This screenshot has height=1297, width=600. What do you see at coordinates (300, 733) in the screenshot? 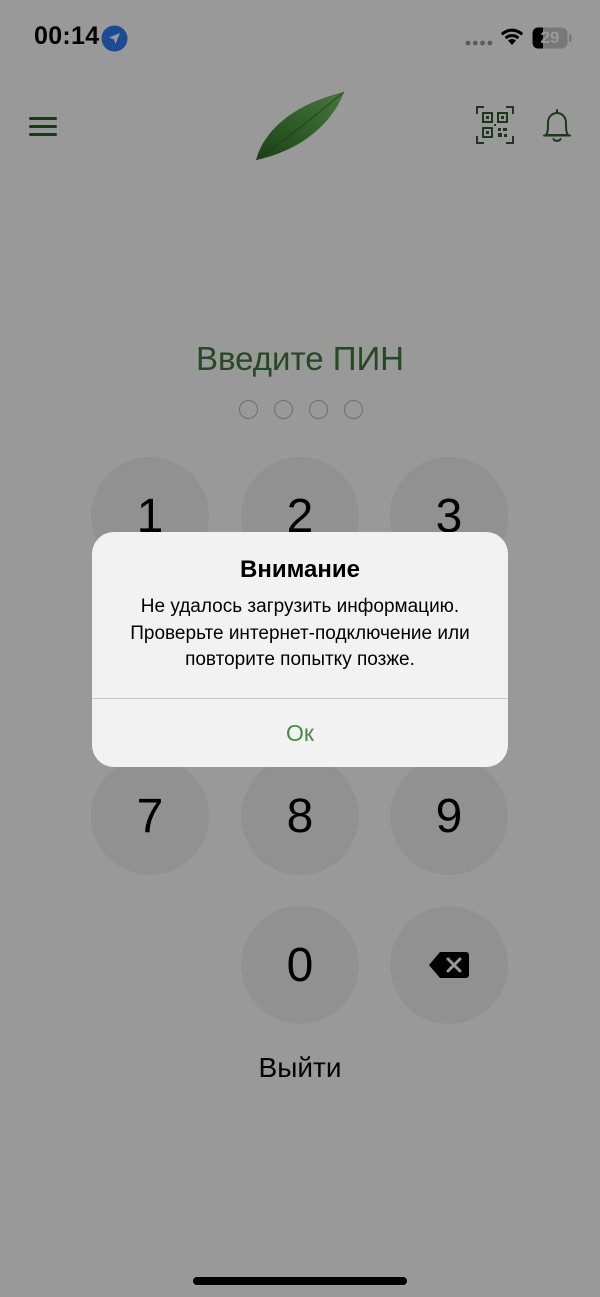
I see `alert-ok-button: Ок` at bounding box center [300, 733].